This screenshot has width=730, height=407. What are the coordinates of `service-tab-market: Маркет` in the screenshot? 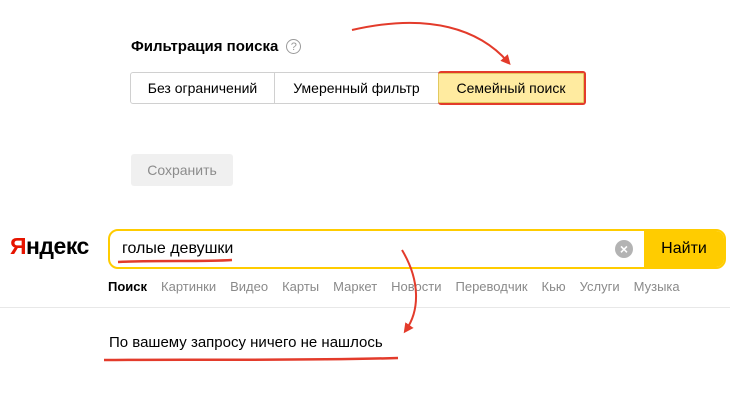 It's located at (355, 286).